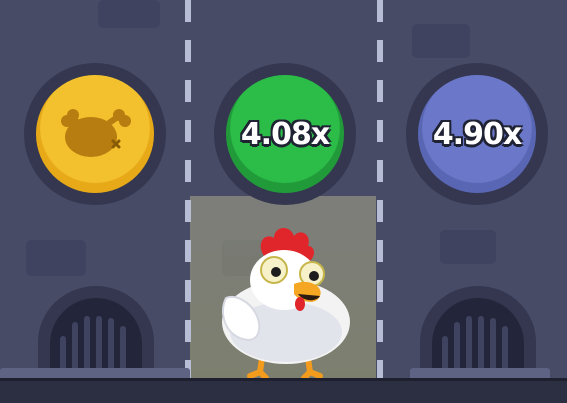 Image resolution: width=567 pixels, height=403 pixels. I want to click on coin-face, so click(95, 134).